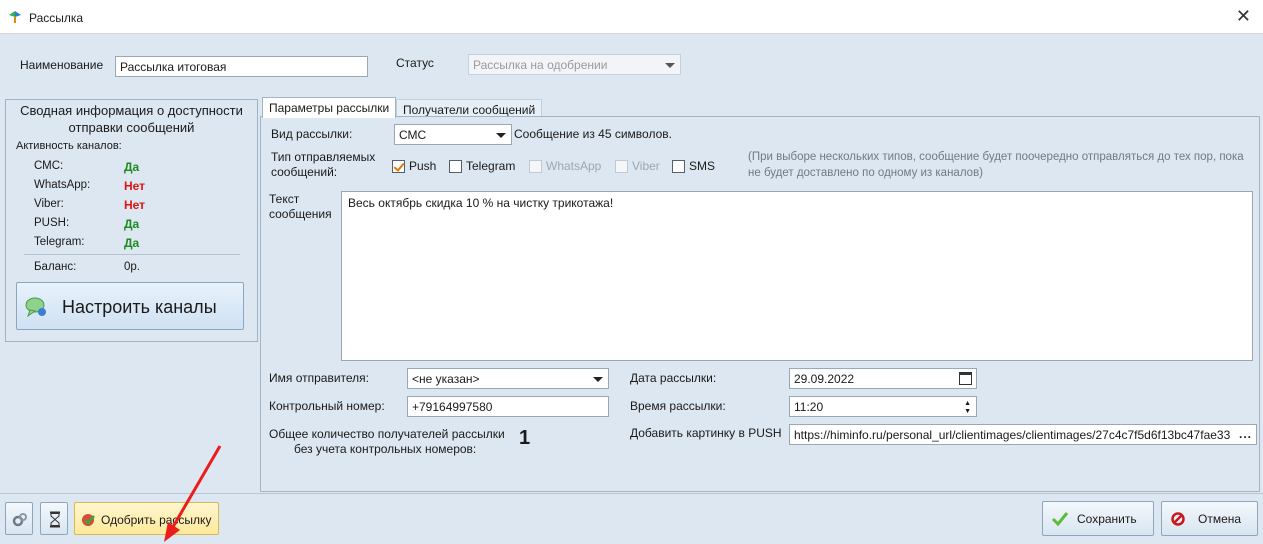 The image size is (1263, 544). I want to click on hourglass-icon, so click(55, 519).